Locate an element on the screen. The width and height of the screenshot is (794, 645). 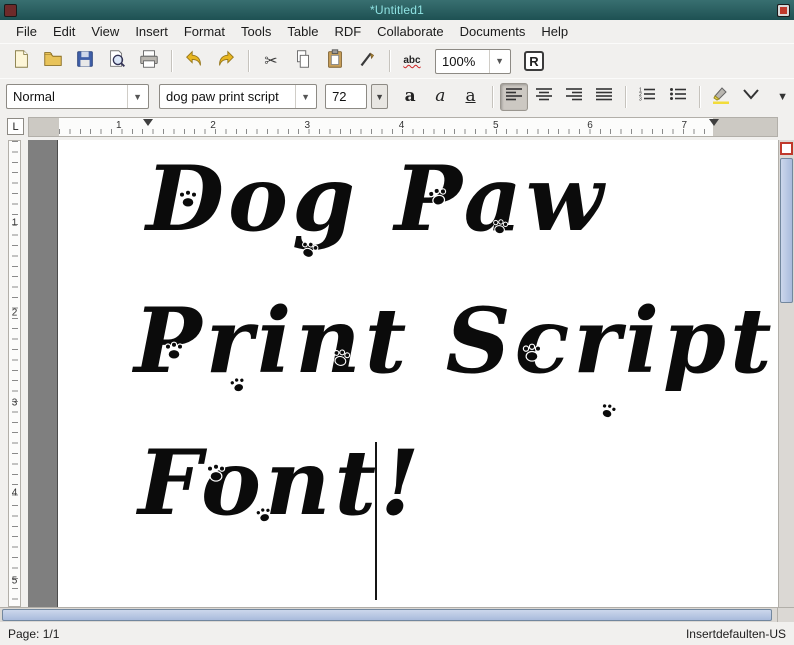
redo-button is located at coordinates (226, 61).